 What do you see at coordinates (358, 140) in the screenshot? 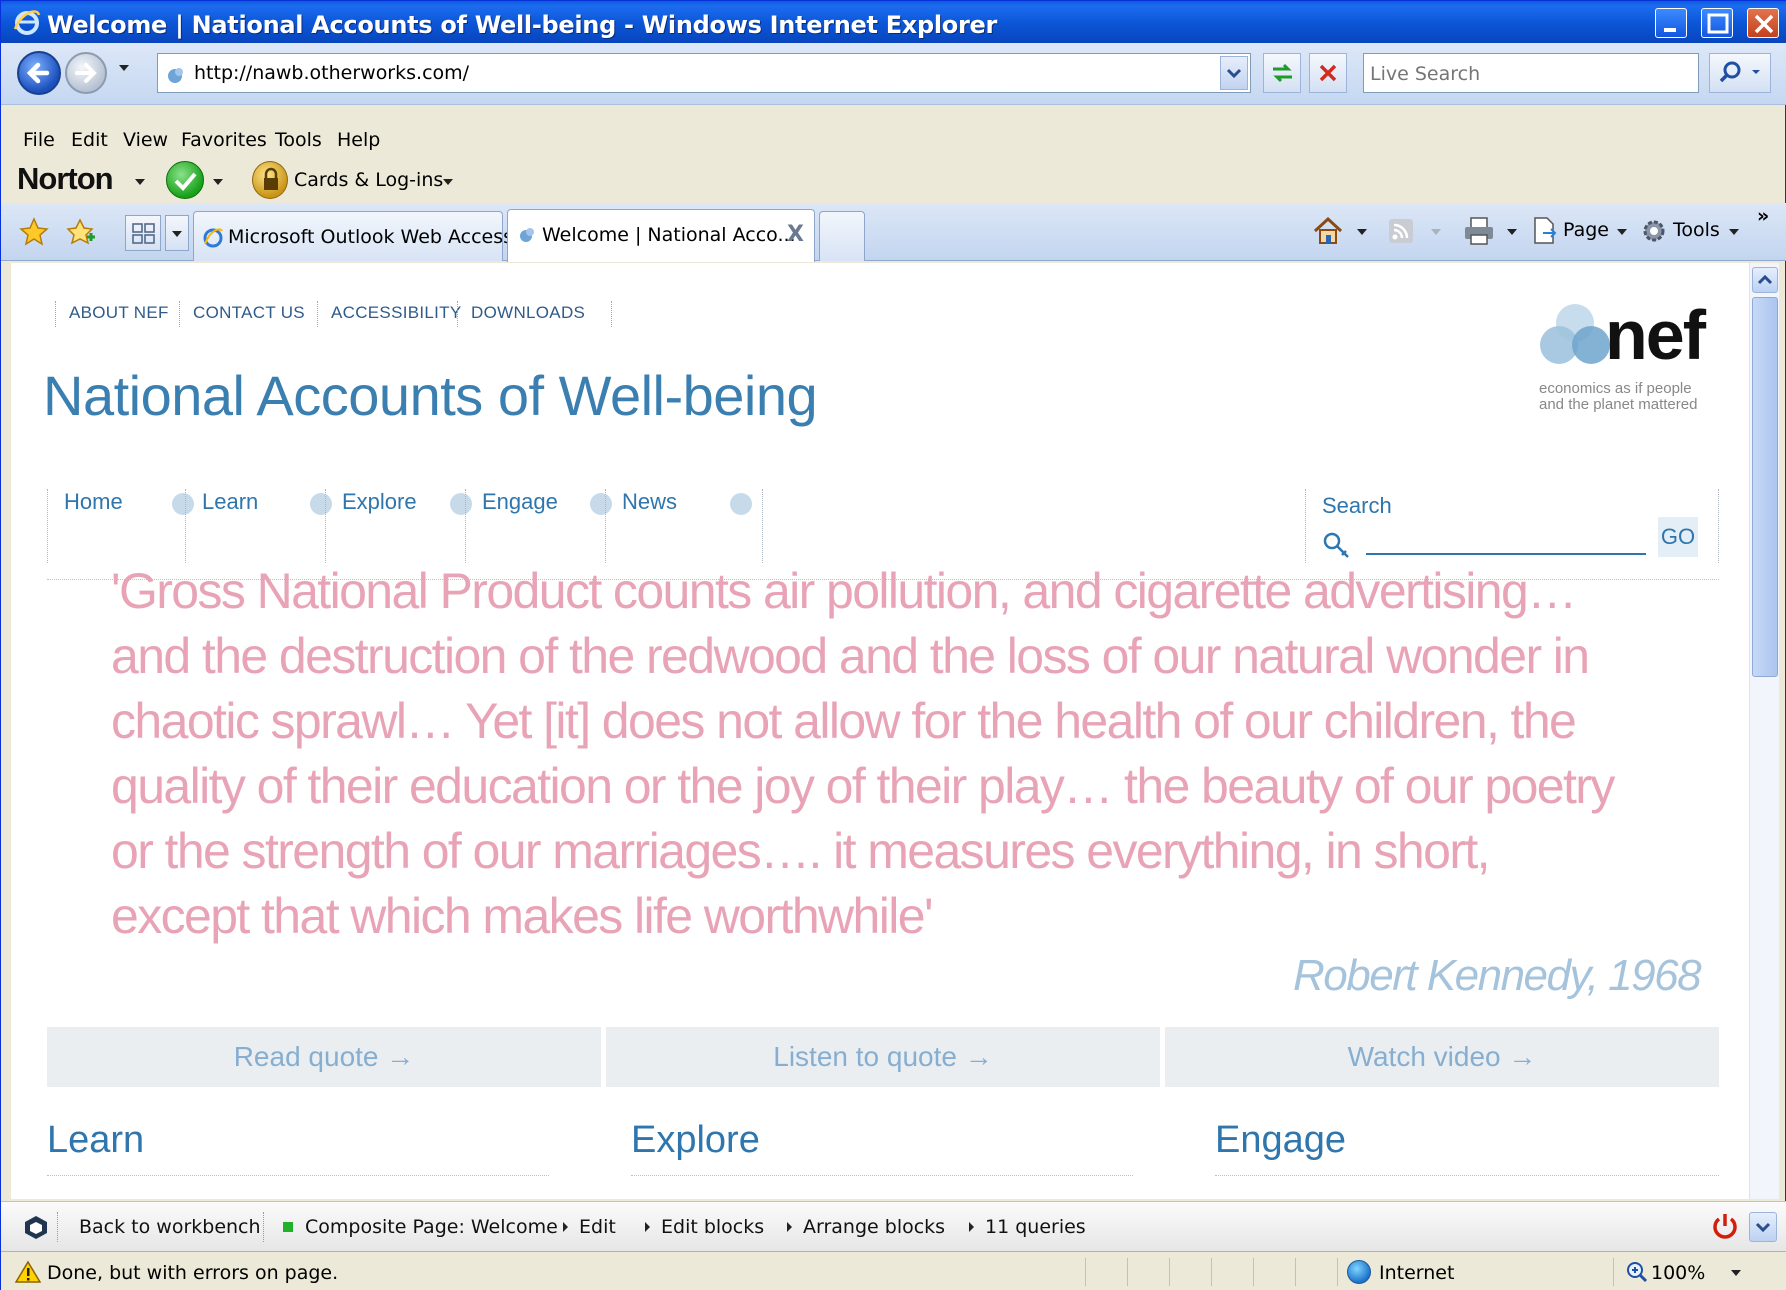
I see `menu-help: Help` at bounding box center [358, 140].